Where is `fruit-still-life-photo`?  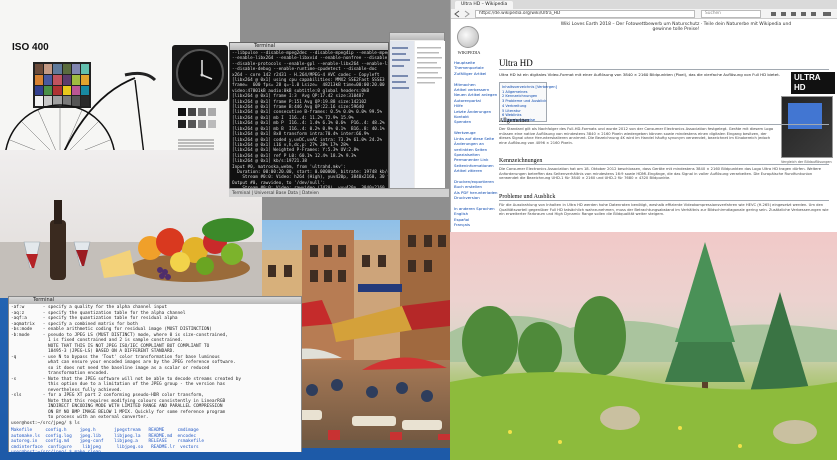 fruit-still-life-photo is located at coordinates (131, 224).